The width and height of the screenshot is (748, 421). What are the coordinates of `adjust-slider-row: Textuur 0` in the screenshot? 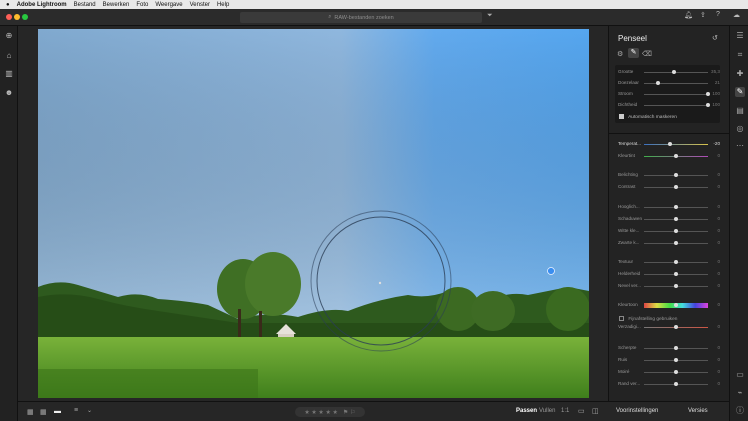 It's located at (669, 262).